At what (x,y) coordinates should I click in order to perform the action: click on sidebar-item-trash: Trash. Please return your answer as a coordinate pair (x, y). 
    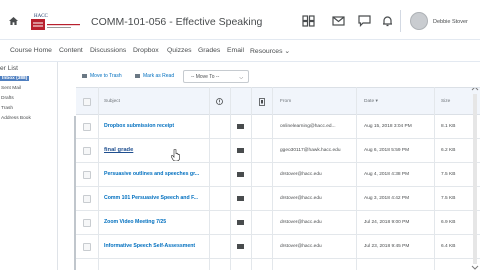
    Looking at the image, I should click on (7, 108).